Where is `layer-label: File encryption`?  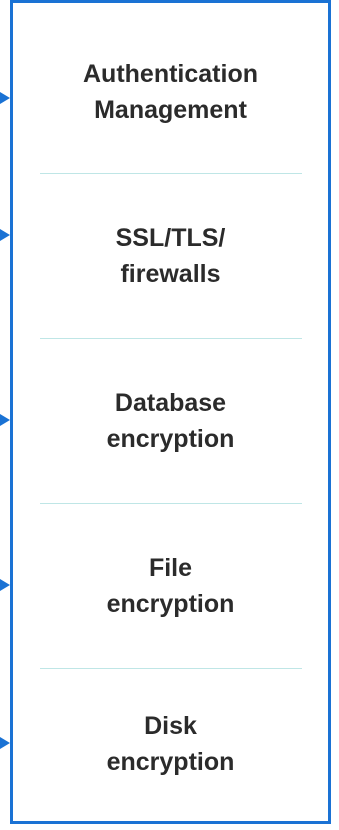 layer-label: File encryption is located at coordinates (170, 586).